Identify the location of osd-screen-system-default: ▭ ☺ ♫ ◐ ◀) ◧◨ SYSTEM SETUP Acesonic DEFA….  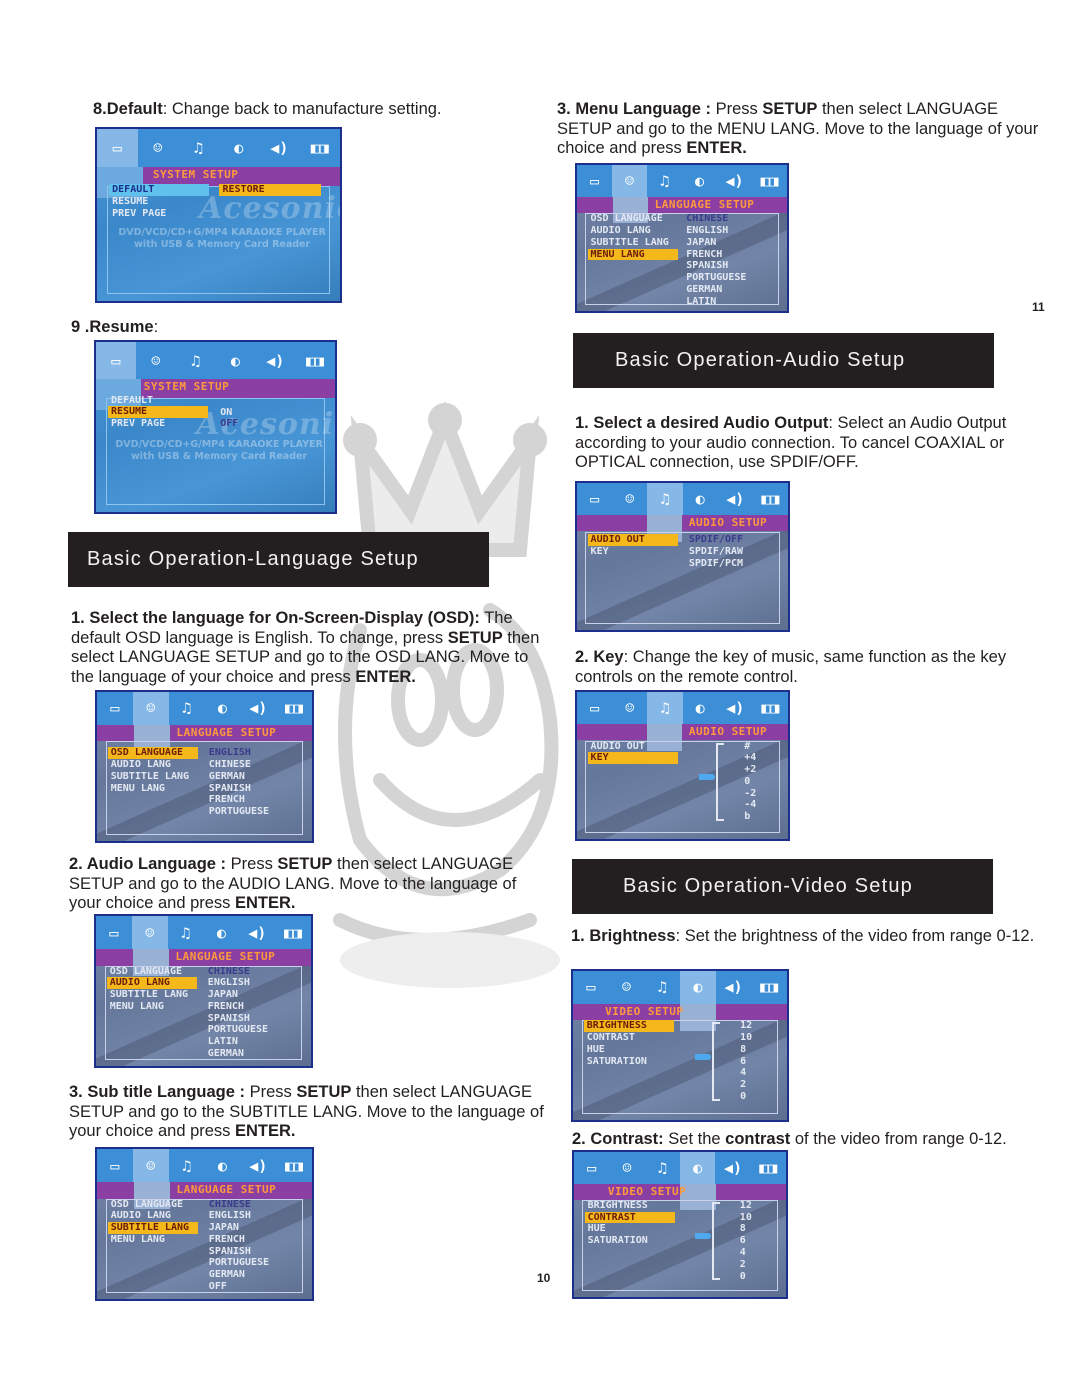
(218, 215).